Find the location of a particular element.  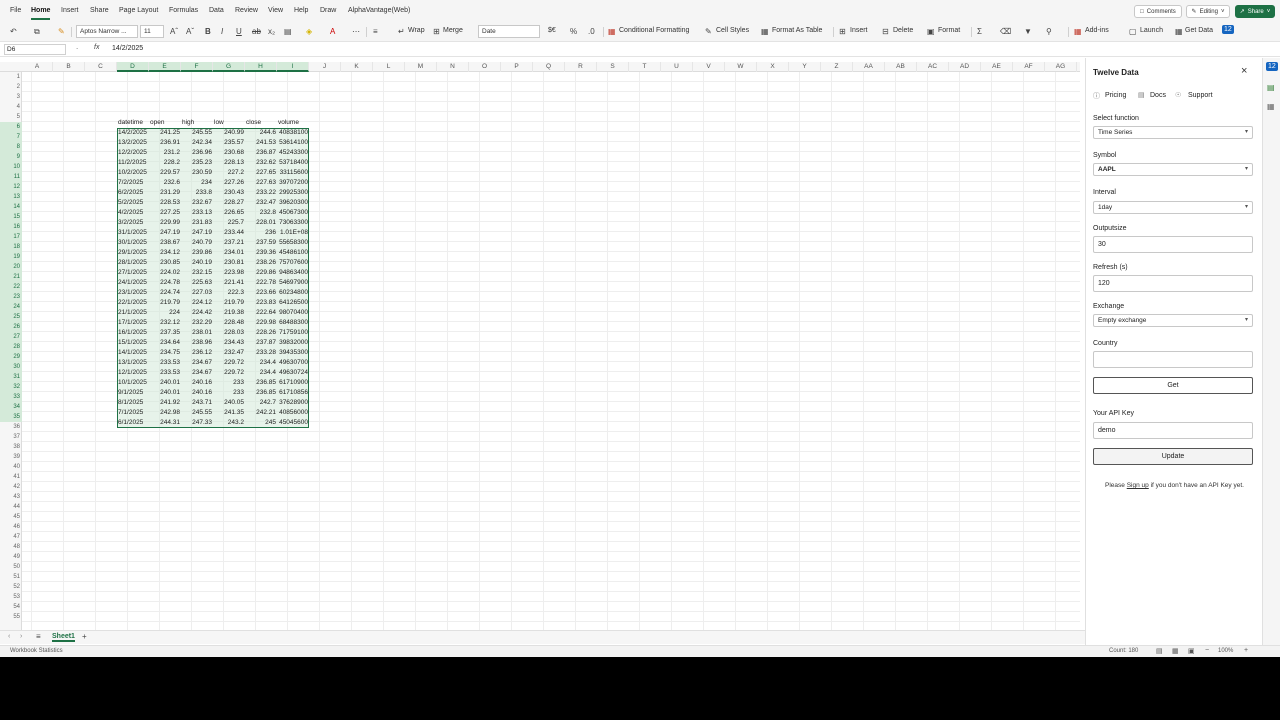

column-header: C is located at coordinates (101, 67).